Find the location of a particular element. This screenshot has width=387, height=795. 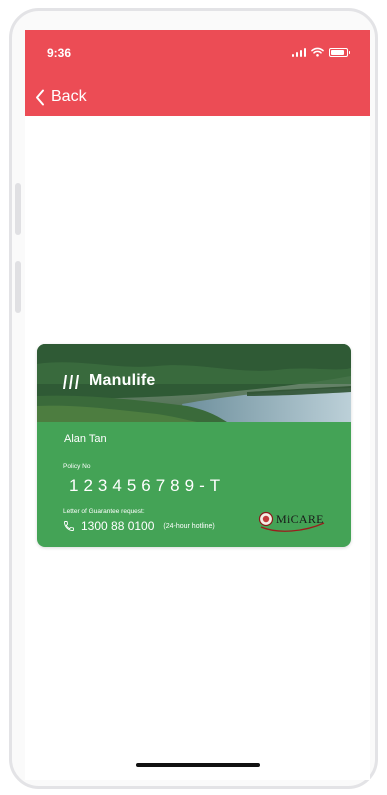

micare-text: MiCARE is located at coordinates (300, 519).